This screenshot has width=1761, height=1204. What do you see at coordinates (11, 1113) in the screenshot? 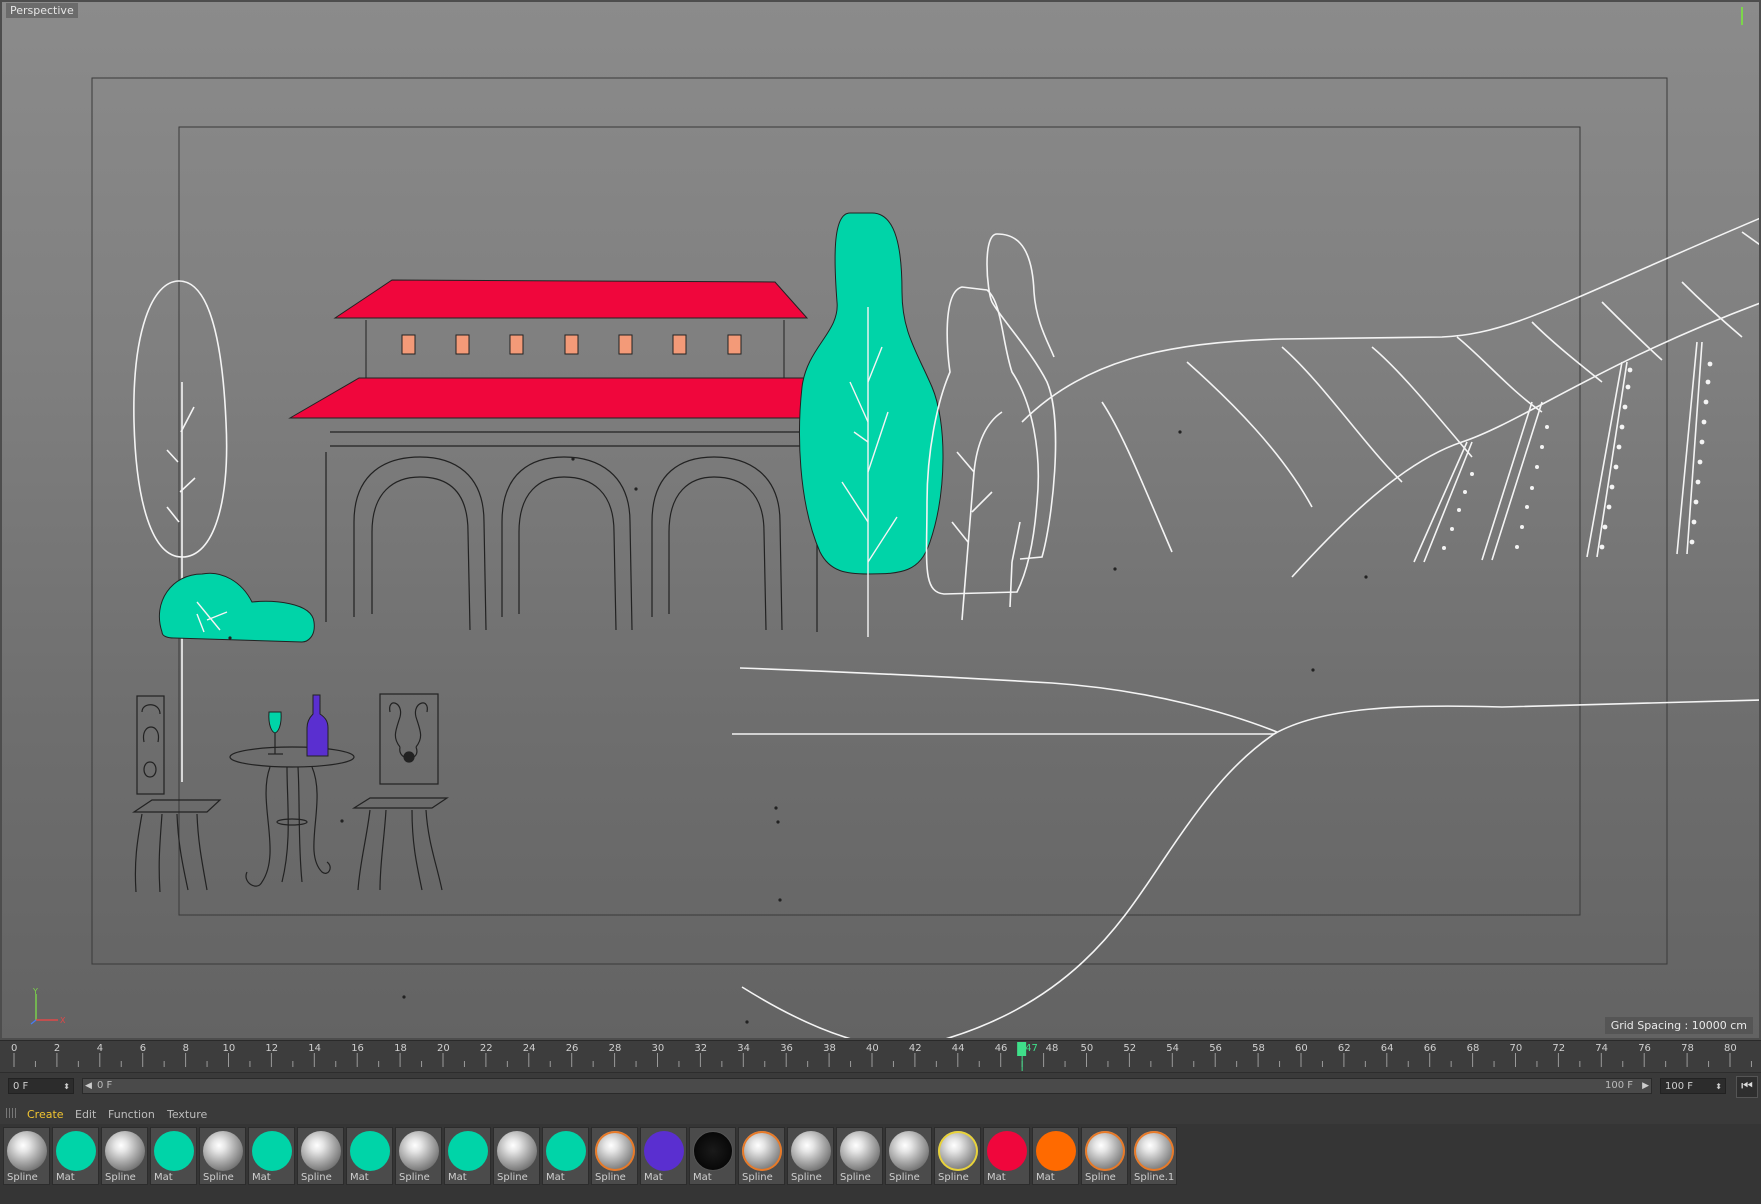
I see `panel-grip-icon` at bounding box center [11, 1113].